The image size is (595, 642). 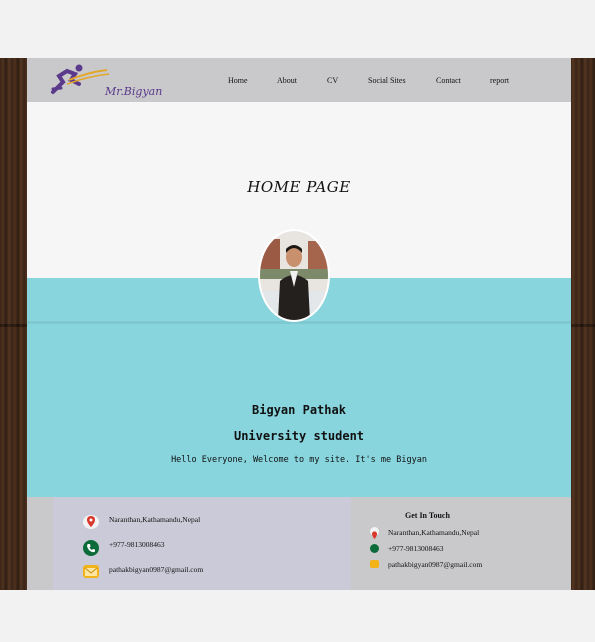 What do you see at coordinates (374, 533) in the screenshot?
I see `small-location-icon` at bounding box center [374, 533].